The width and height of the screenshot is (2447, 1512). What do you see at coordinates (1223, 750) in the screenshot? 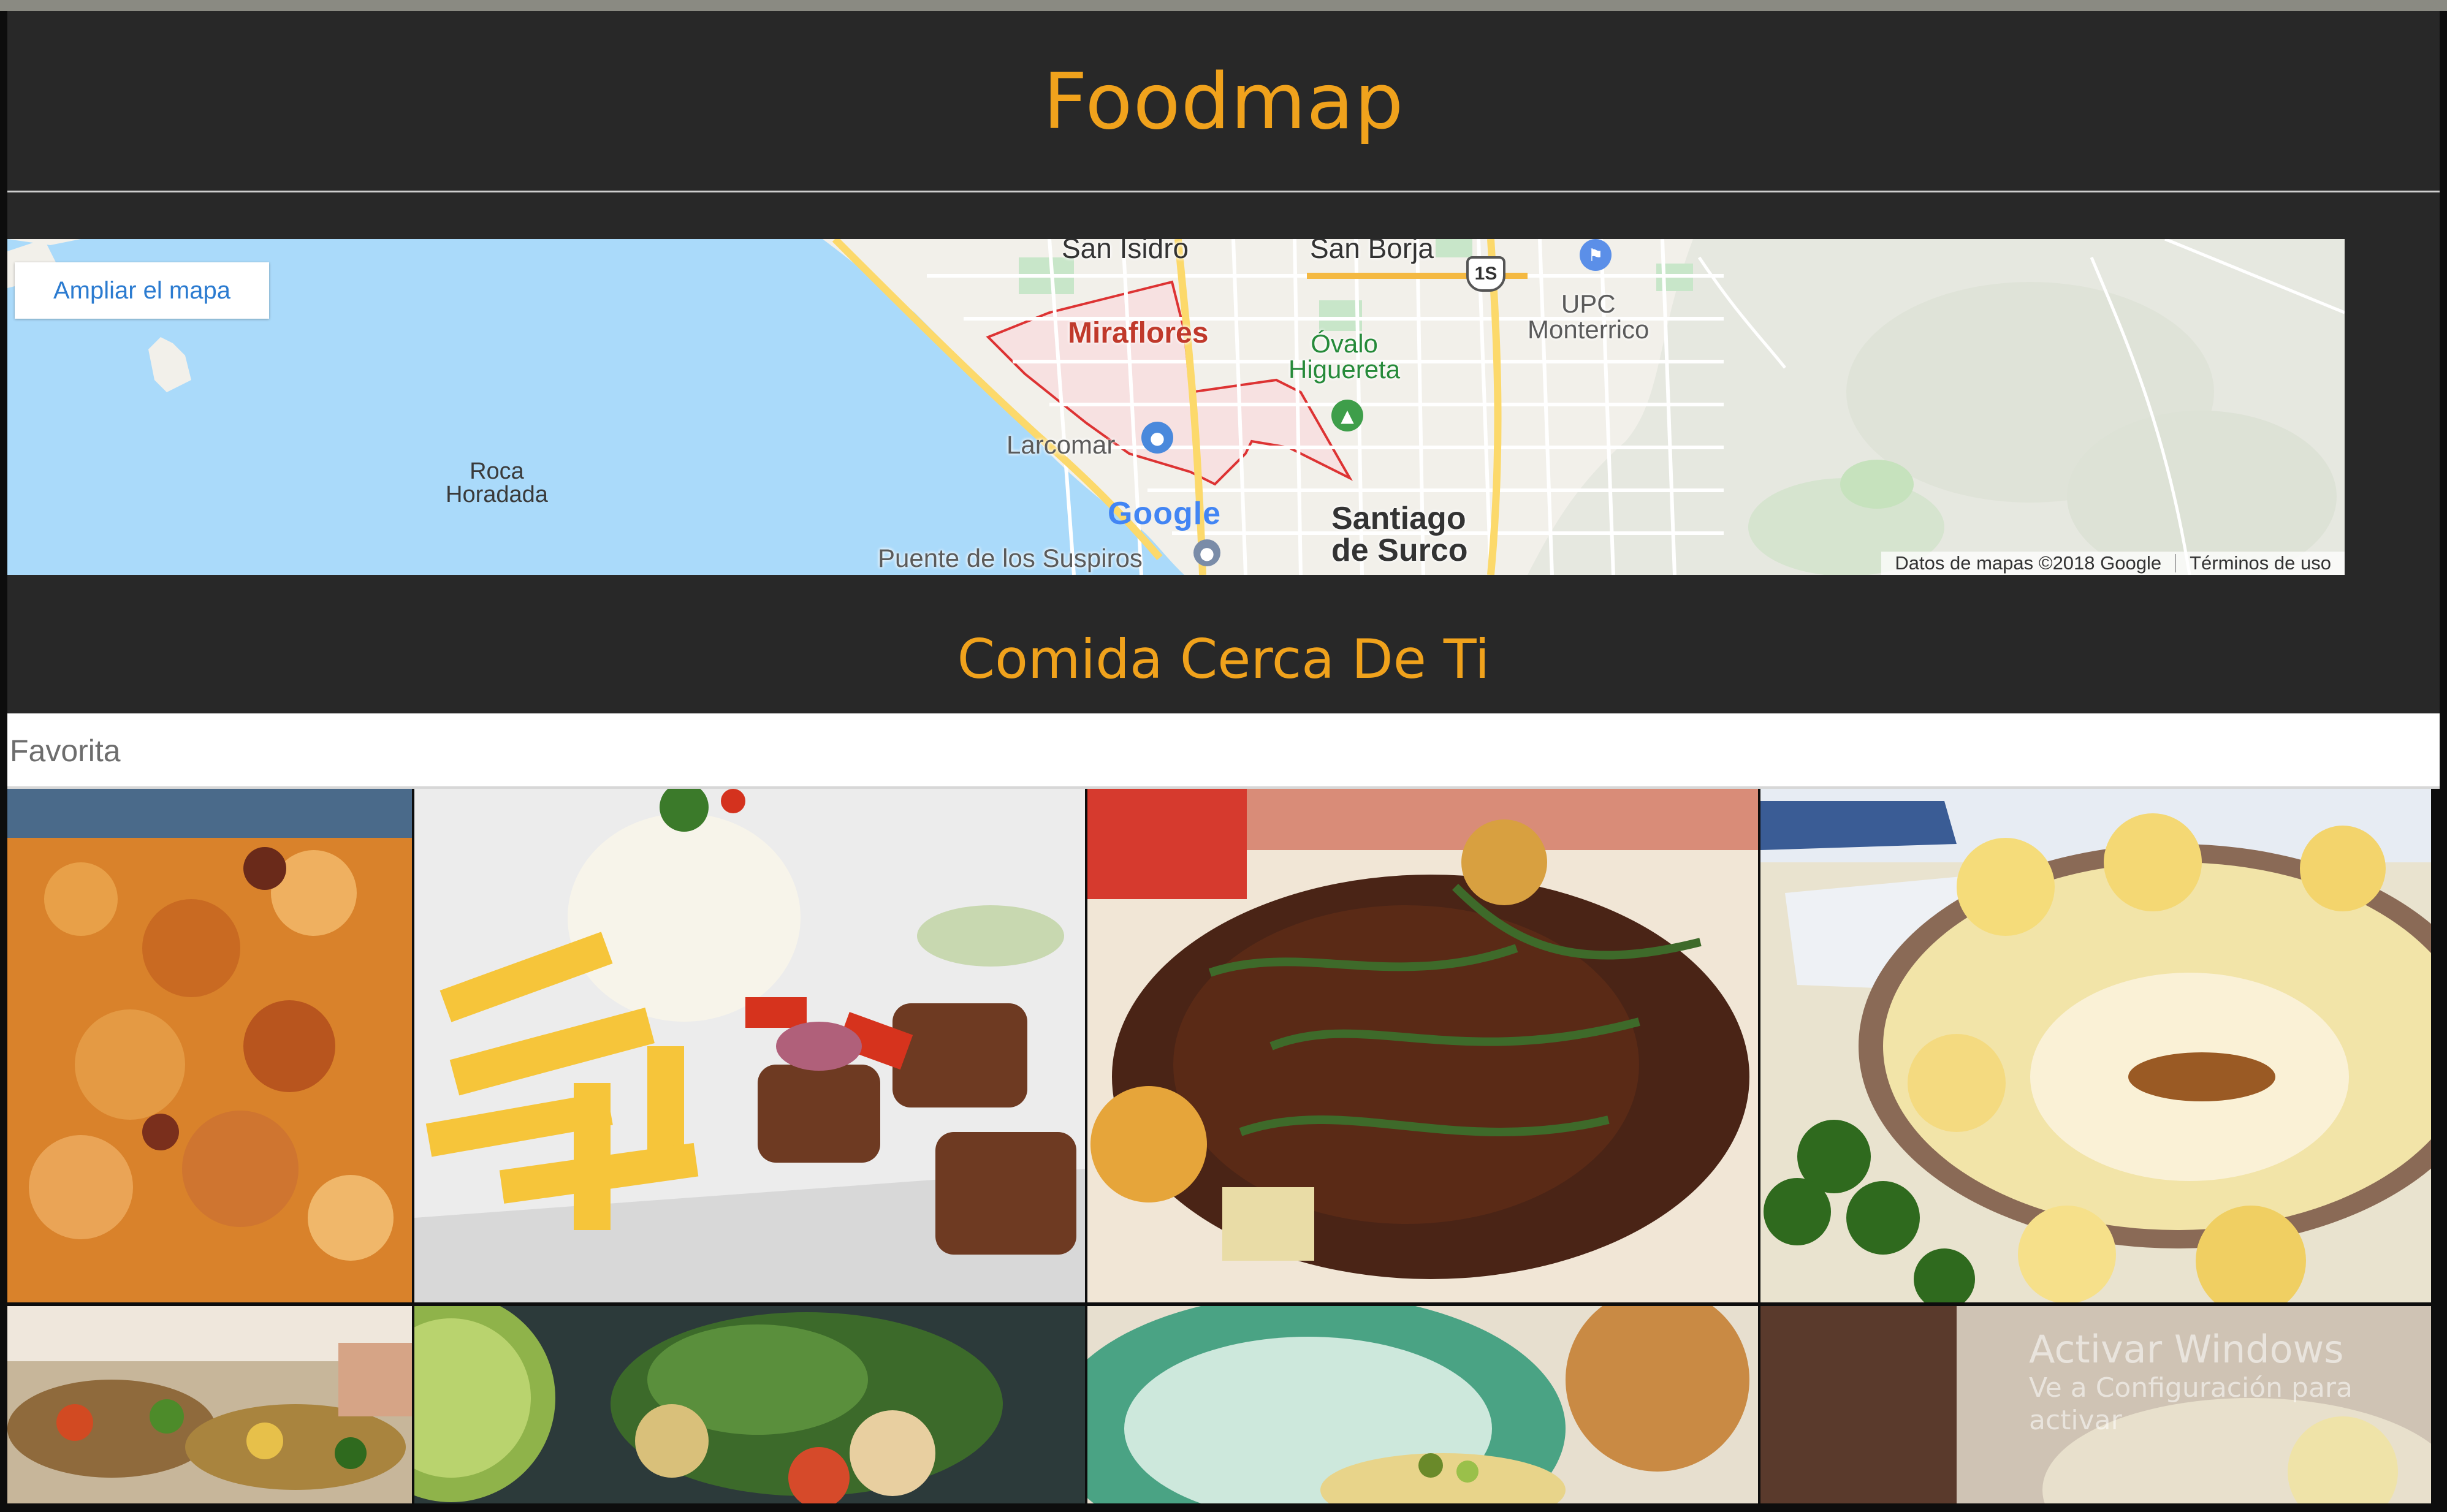
I see `favorite-filter-bar: Favorita` at bounding box center [1223, 750].